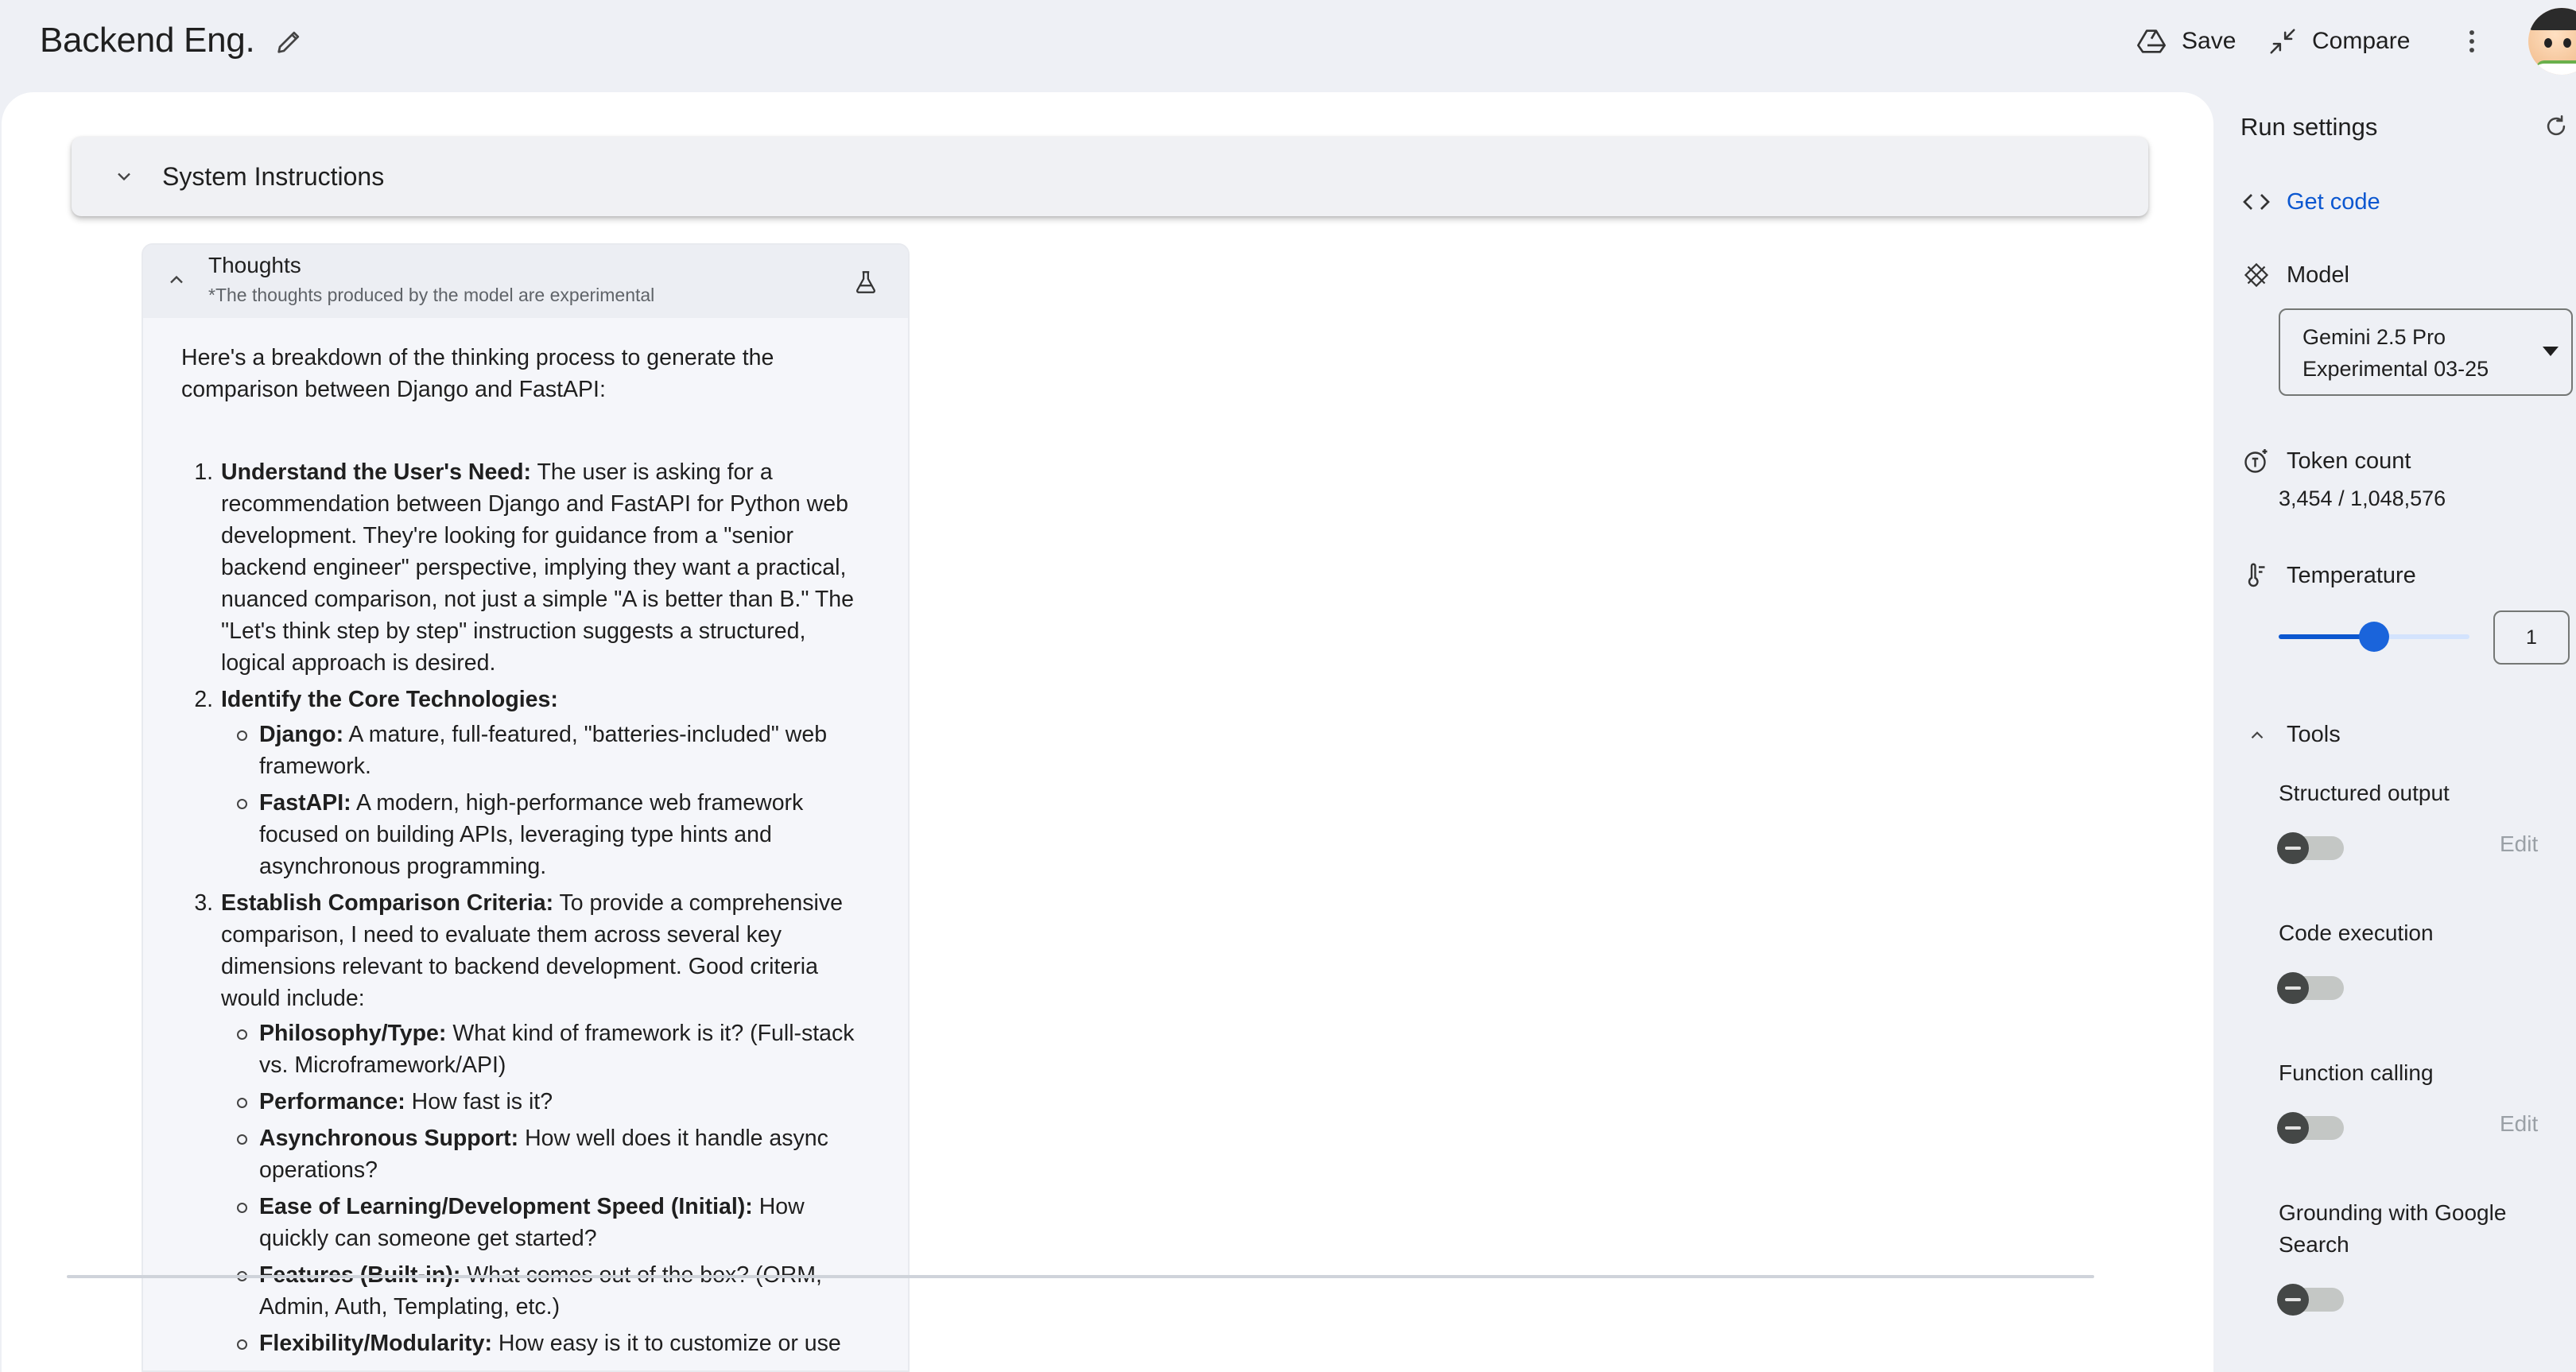 The height and width of the screenshot is (1372, 2576). I want to click on input-divider, so click(1081, 1277).